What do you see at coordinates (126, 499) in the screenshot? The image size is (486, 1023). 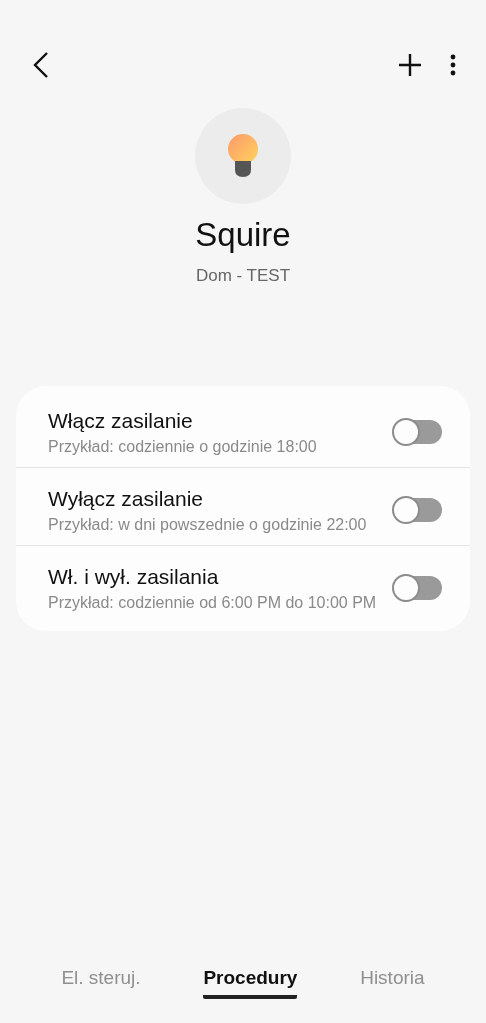 I see `routine-title: Wyłącz zasilanie` at bounding box center [126, 499].